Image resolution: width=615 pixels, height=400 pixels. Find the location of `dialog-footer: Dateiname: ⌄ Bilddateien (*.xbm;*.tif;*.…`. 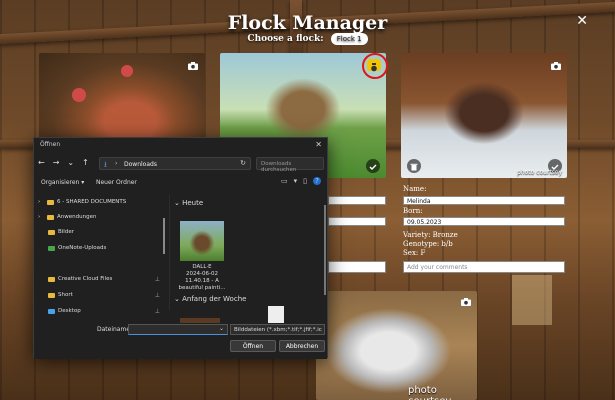

dialog-footer: Dateiname: ⌄ Bilddateien (*.xbm;*.tif;*.… is located at coordinates (180, 341).